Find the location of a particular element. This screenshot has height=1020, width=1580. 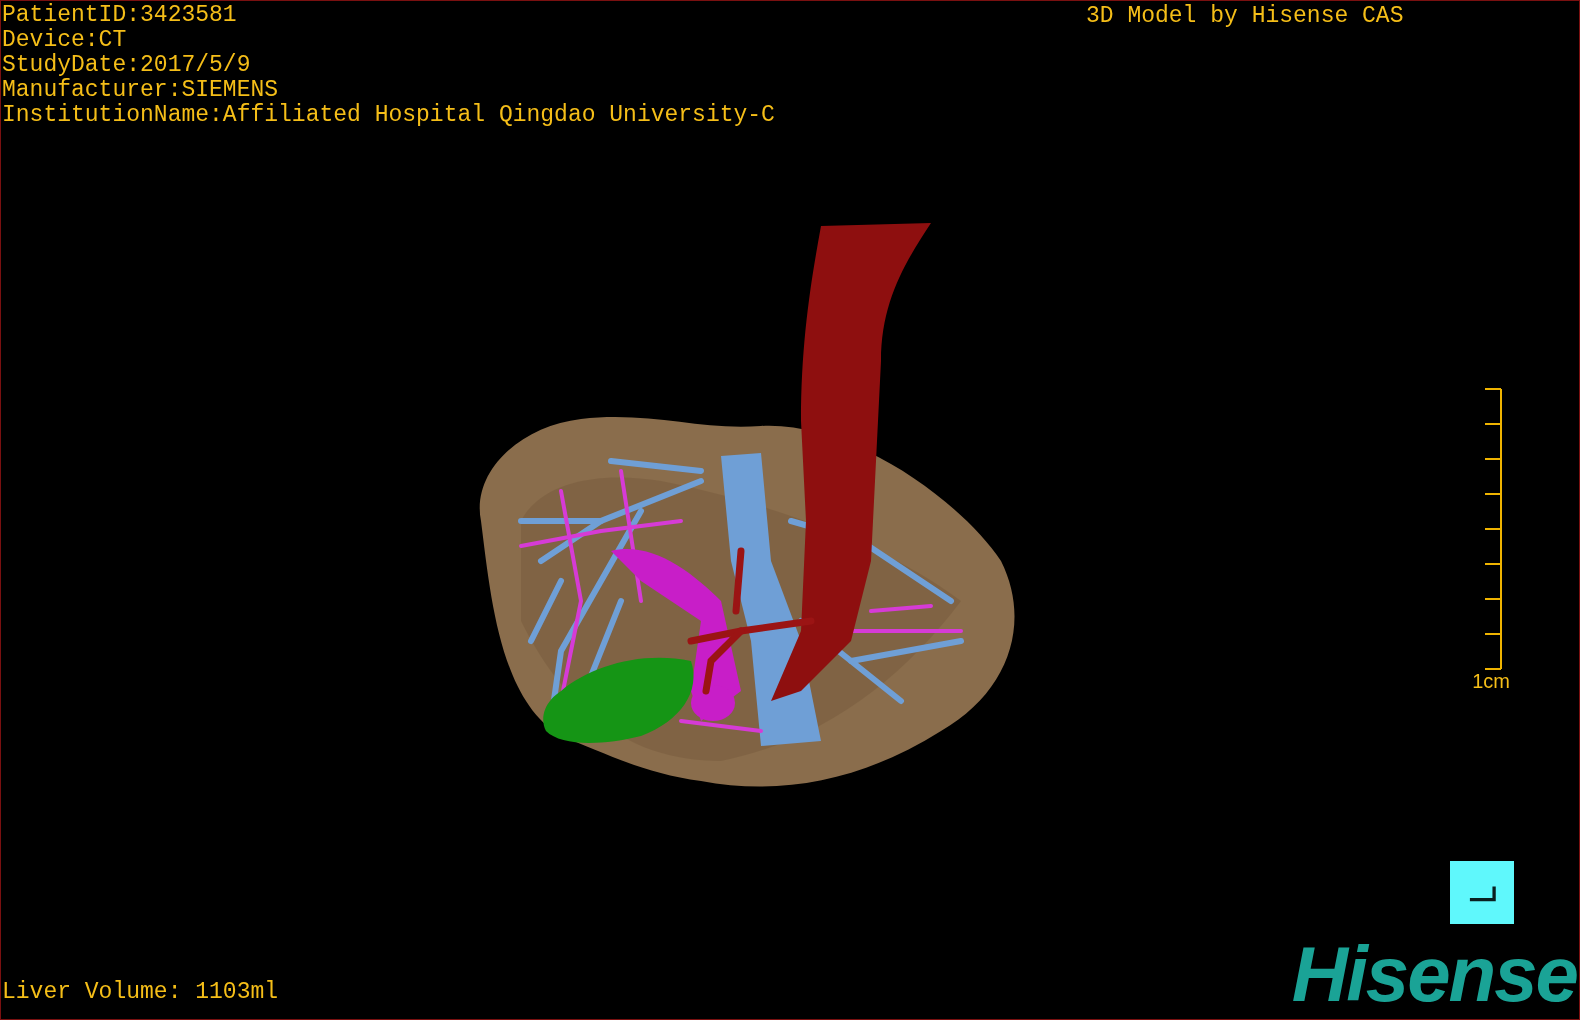

patient-info-line: PatientID:3423581 is located at coordinates (120, 15).